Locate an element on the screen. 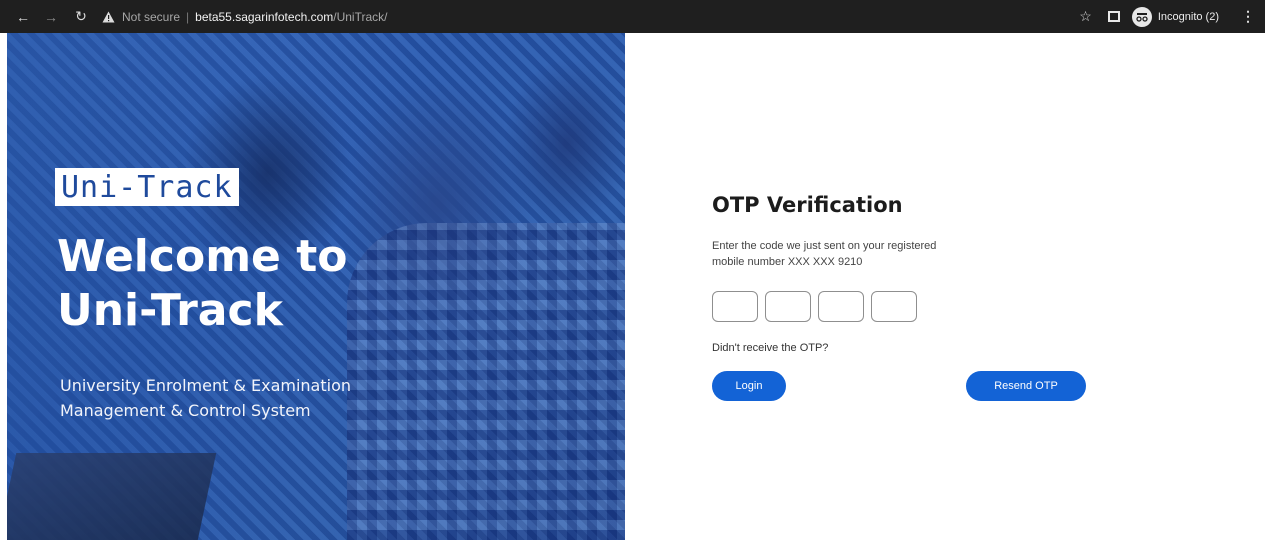  hero-subtitle-line2: Management & Control System is located at coordinates (185, 410).